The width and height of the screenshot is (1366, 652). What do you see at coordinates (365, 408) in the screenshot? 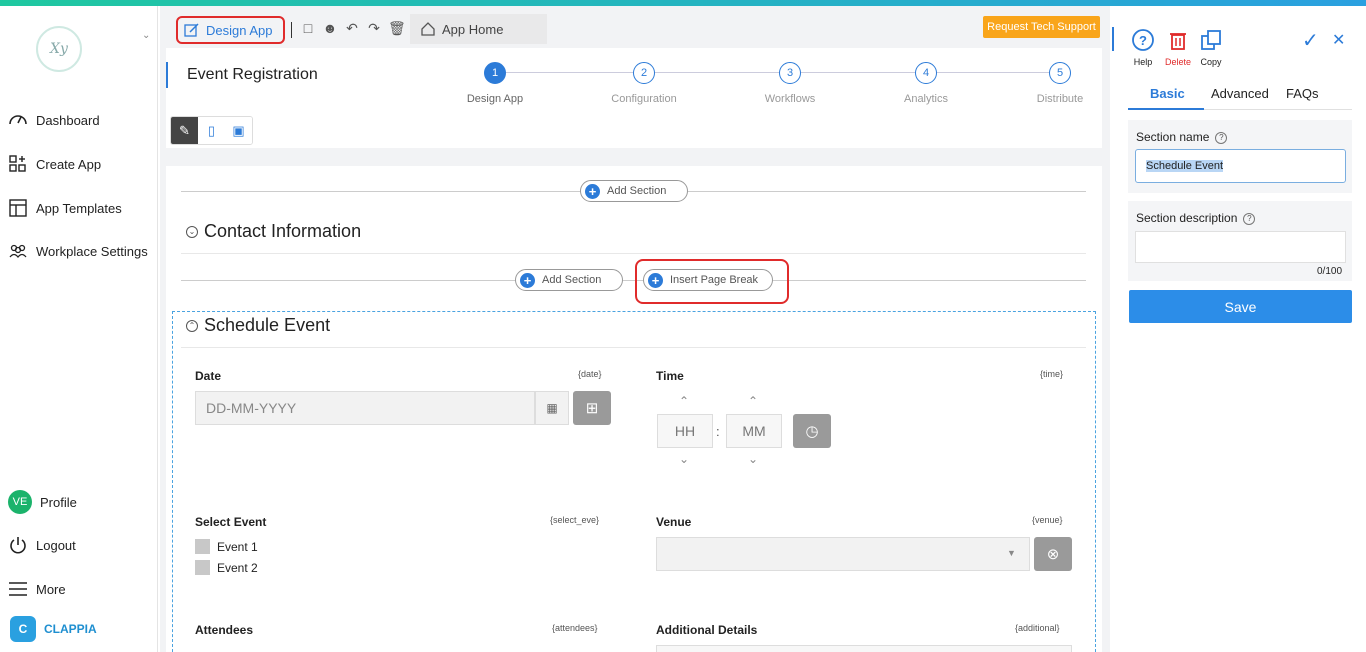
I see `date-input: DD-MM-YYYY` at bounding box center [365, 408].